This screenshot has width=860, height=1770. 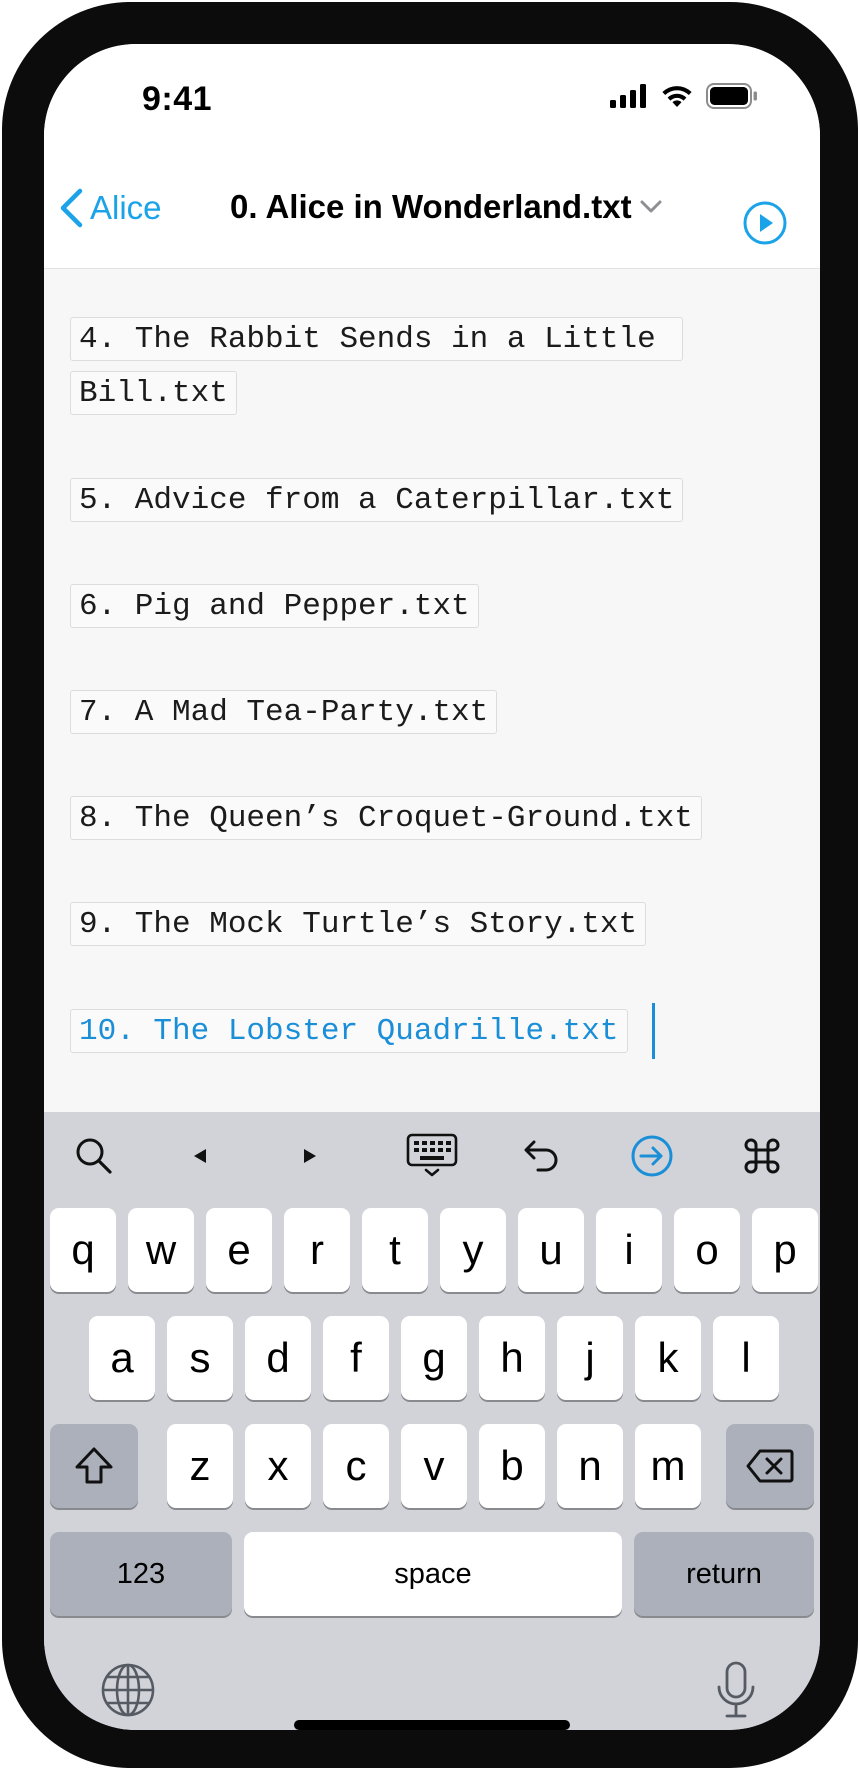 I want to click on back-button: Alice, so click(x=110, y=208).